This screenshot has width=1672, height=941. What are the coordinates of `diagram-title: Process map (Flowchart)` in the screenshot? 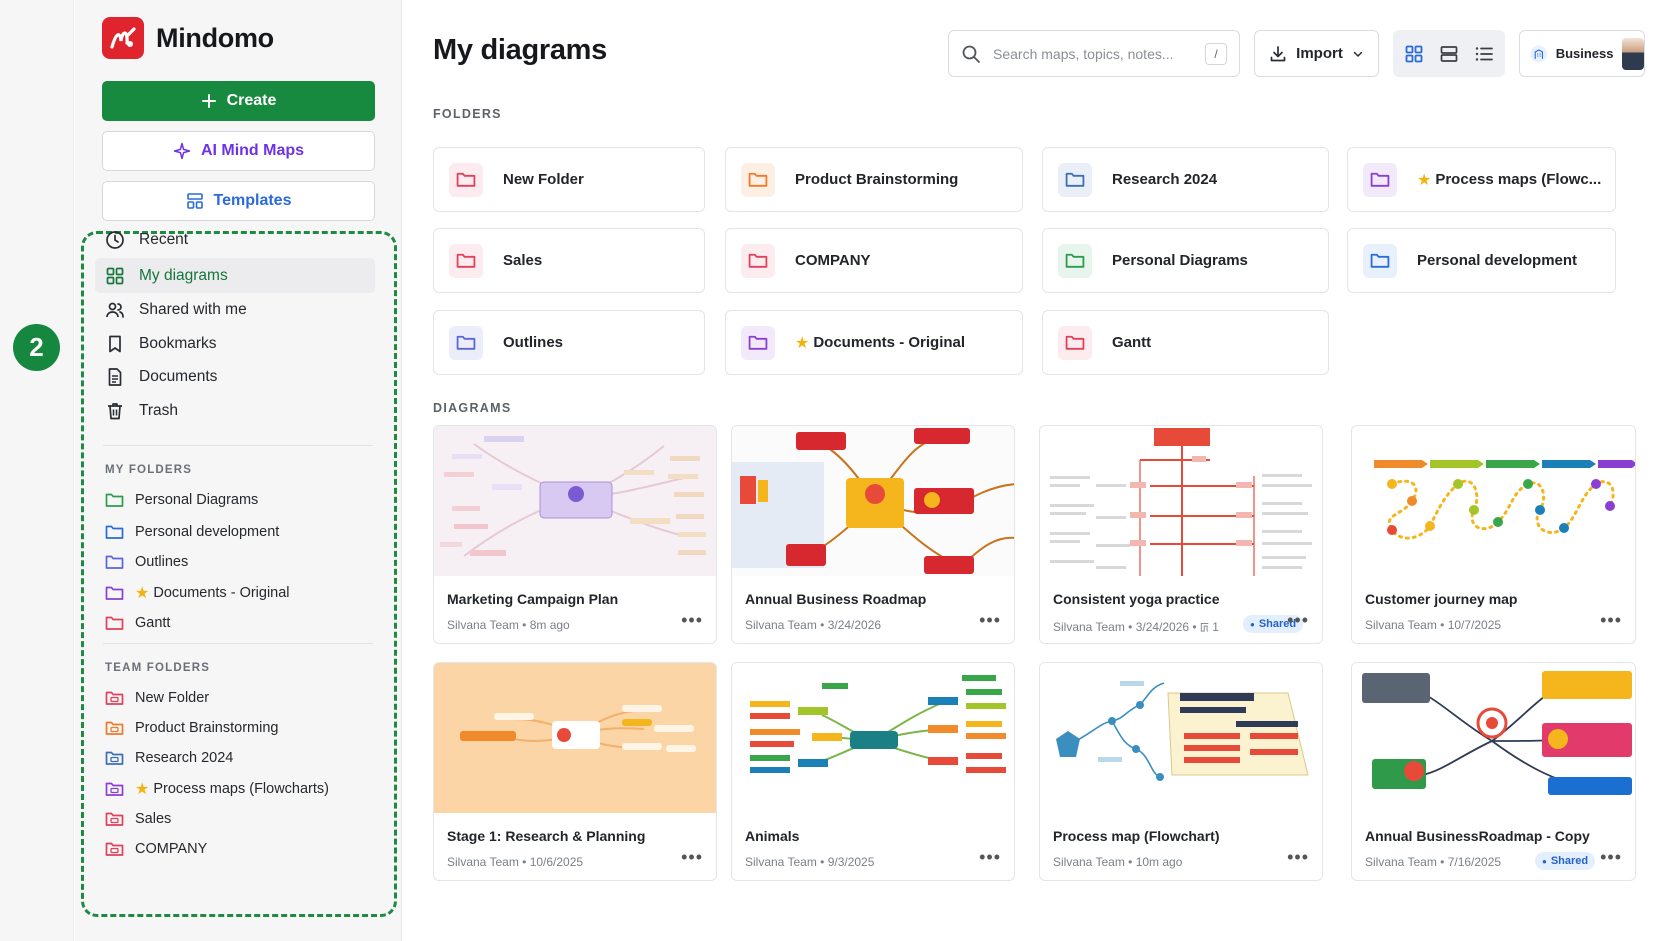 It's located at (1136, 836).